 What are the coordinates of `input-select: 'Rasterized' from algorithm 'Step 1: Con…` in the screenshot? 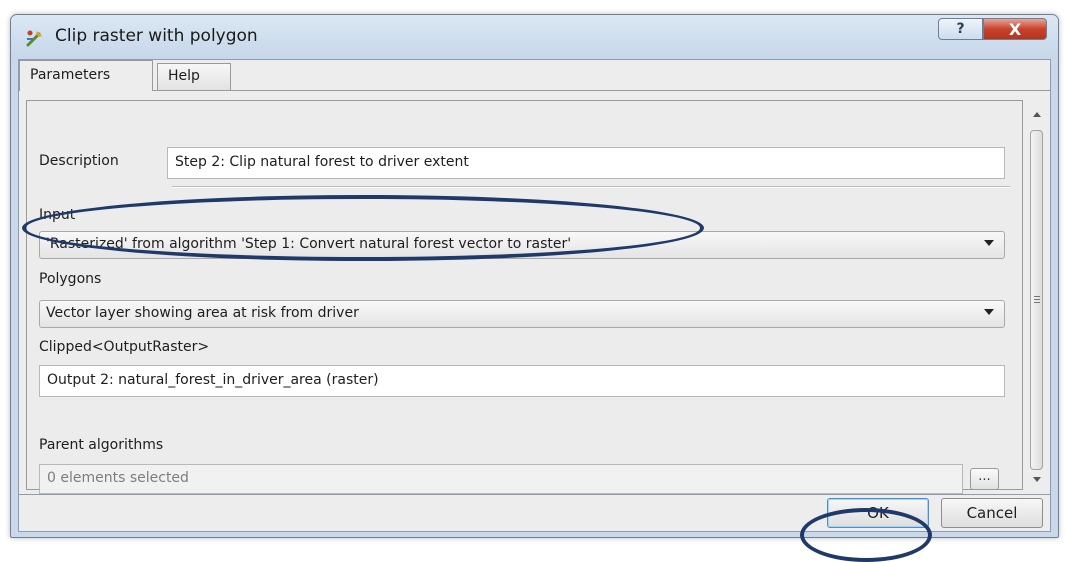 It's located at (522, 245).